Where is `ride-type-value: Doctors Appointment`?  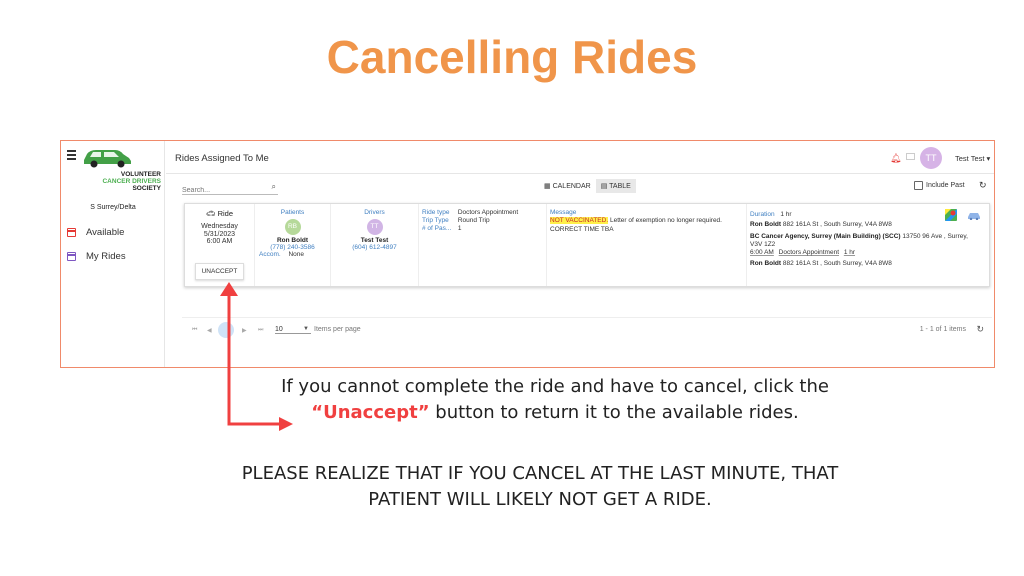
ride-type-value: Doctors Appointment is located at coordinates (488, 212).